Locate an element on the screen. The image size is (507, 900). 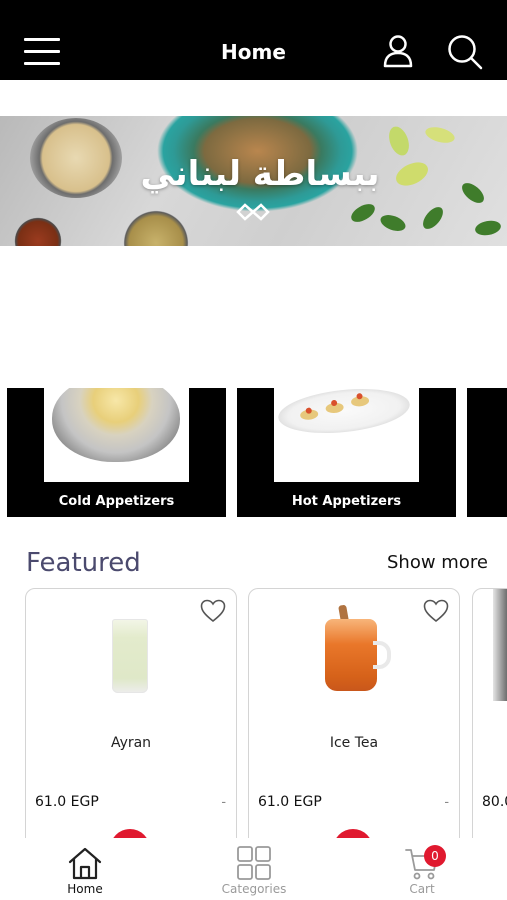
promo-banner: ببساطة لبناني is located at coordinates (253, 181).